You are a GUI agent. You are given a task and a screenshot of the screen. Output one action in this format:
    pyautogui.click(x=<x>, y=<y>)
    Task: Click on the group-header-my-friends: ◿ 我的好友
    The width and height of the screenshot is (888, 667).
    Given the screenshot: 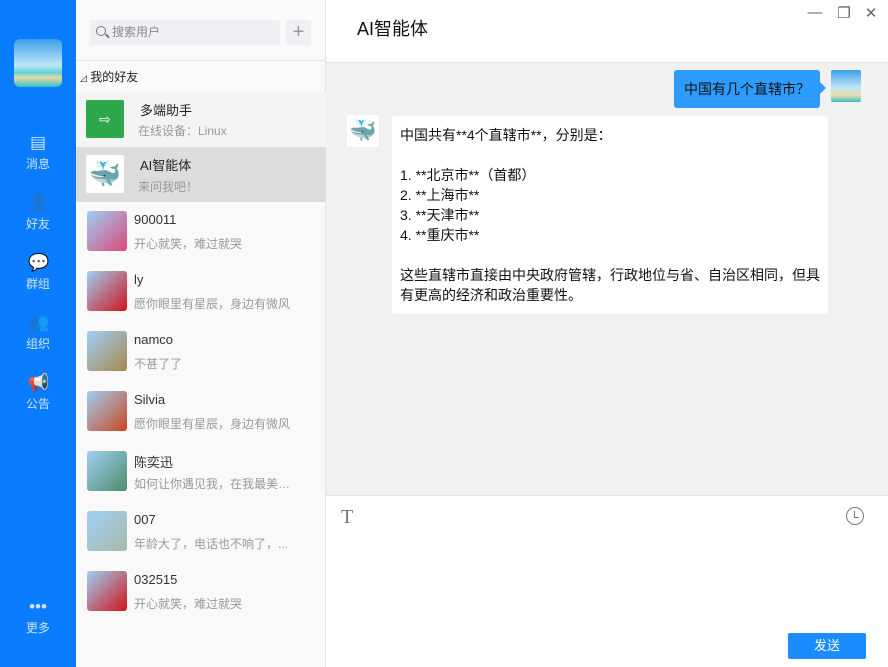 What is the action you would take?
    pyautogui.click(x=109, y=76)
    